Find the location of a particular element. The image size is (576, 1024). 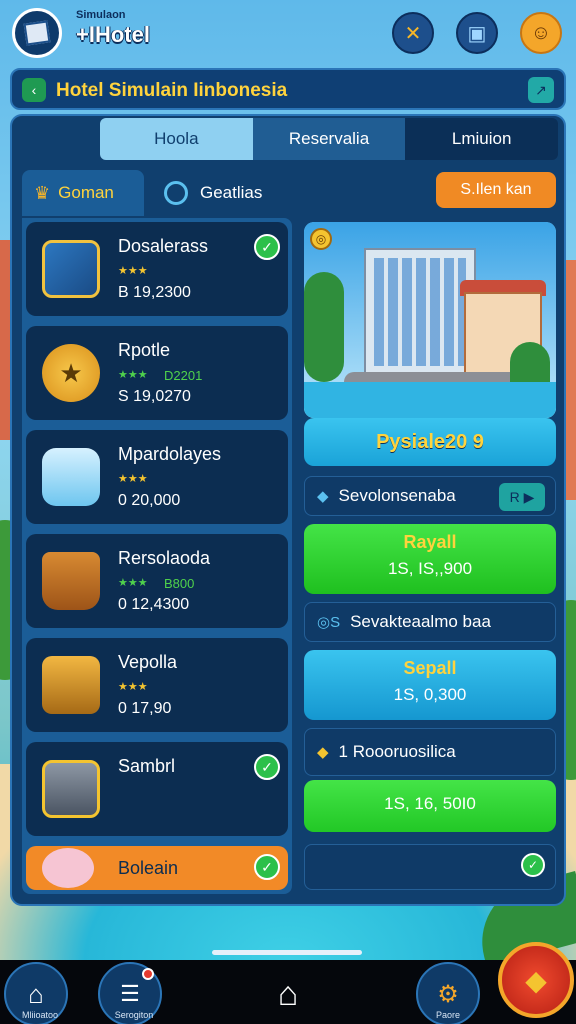

expand-icon: ↗ is located at coordinates (541, 90).